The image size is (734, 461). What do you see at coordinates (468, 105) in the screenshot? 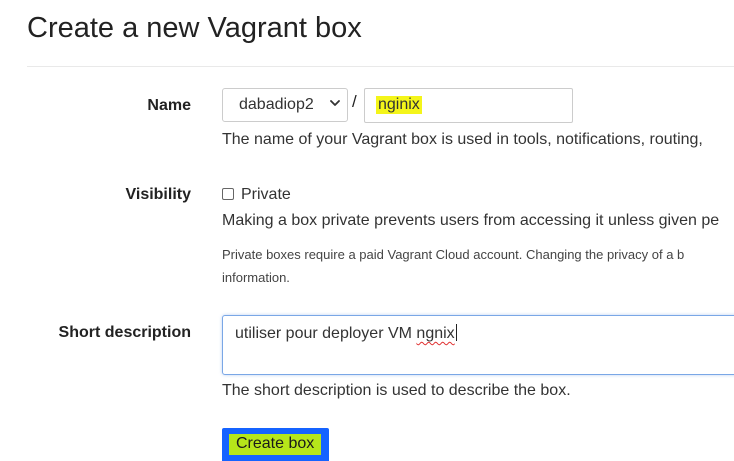
I see `box-name-input: nginix` at bounding box center [468, 105].